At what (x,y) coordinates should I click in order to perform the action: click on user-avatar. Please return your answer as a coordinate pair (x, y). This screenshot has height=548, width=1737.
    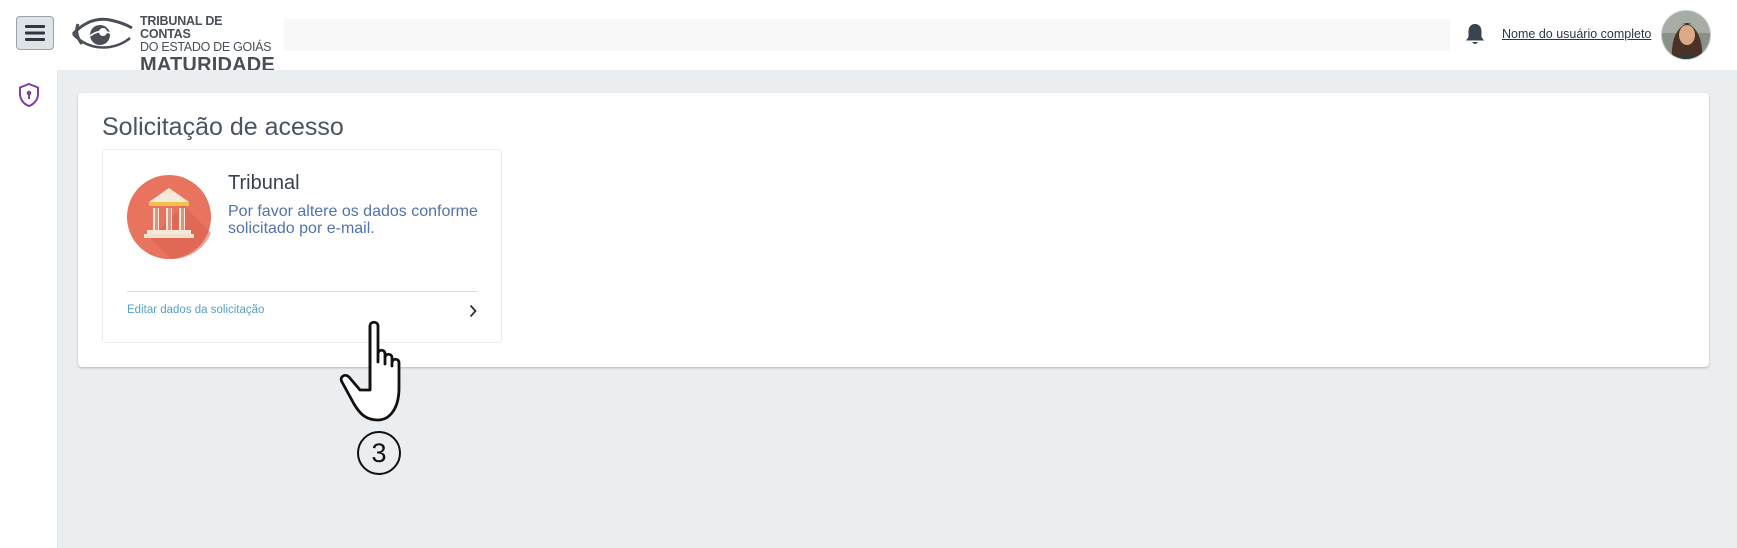
    Looking at the image, I should click on (1686, 35).